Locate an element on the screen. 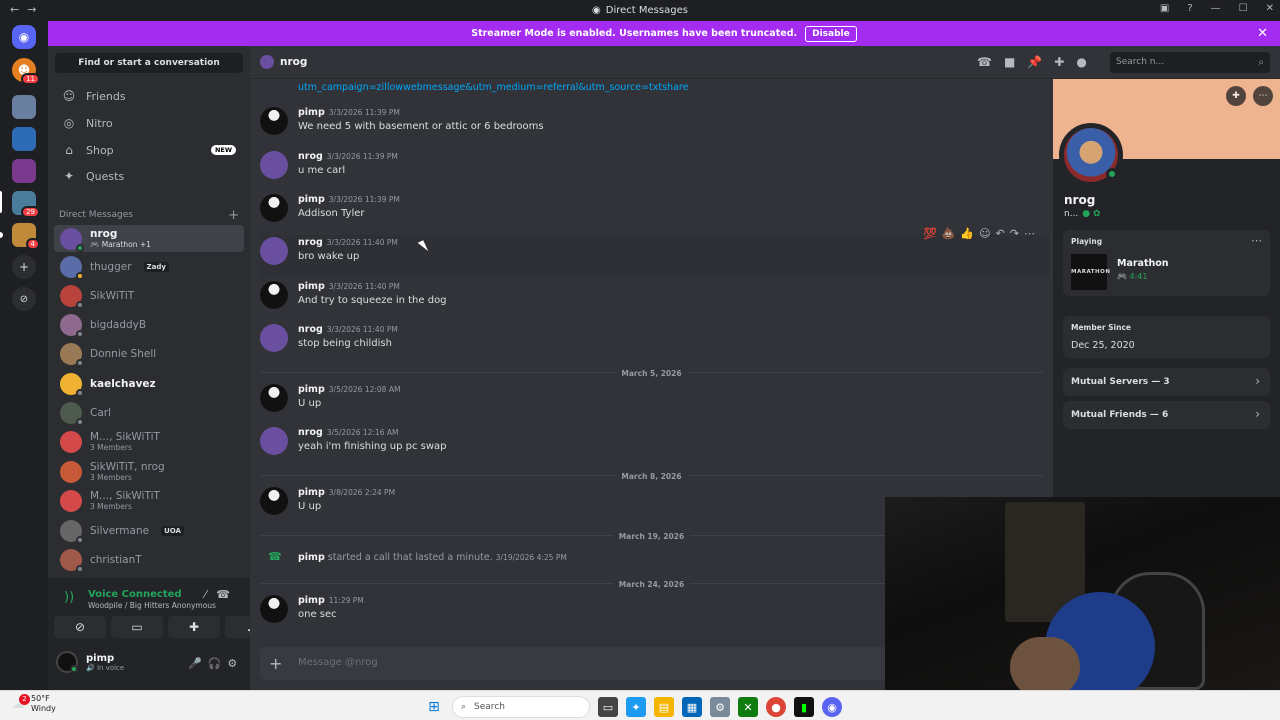  xbox-icon: ✕ is located at coordinates (748, 707).